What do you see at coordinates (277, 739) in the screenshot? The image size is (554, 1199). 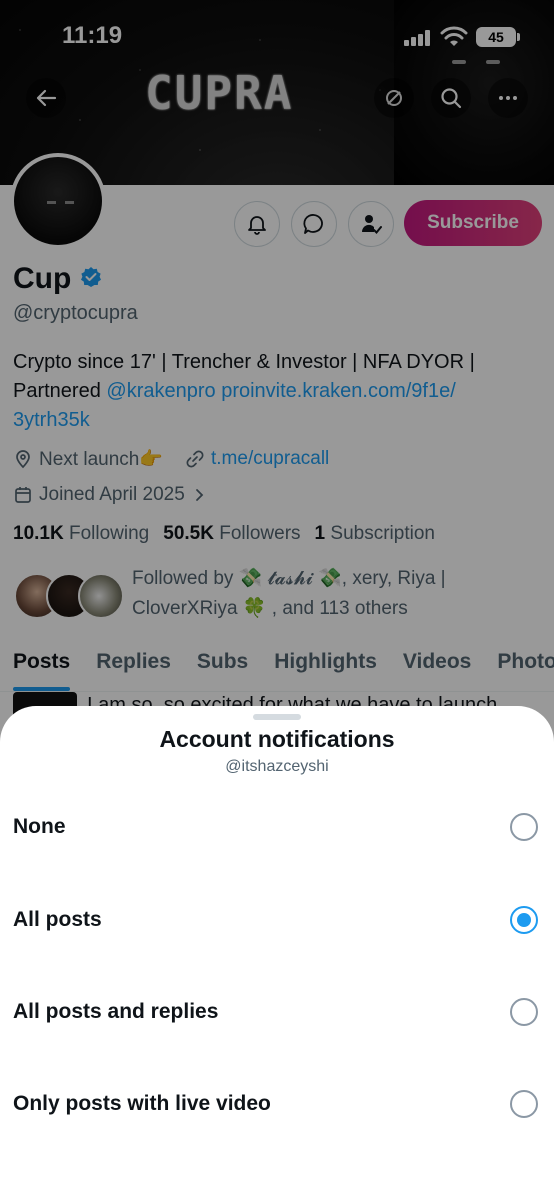 I see `sheet-title: Account notifications` at bounding box center [277, 739].